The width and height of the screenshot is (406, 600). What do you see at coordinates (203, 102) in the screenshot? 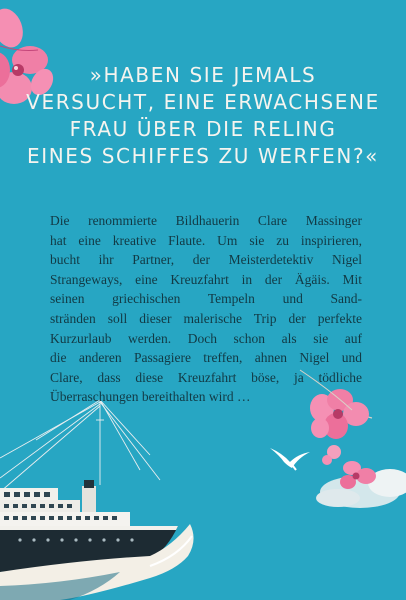
I see `quote-line: VERSUCHT, EINE ERWACHSENE` at bounding box center [203, 102].